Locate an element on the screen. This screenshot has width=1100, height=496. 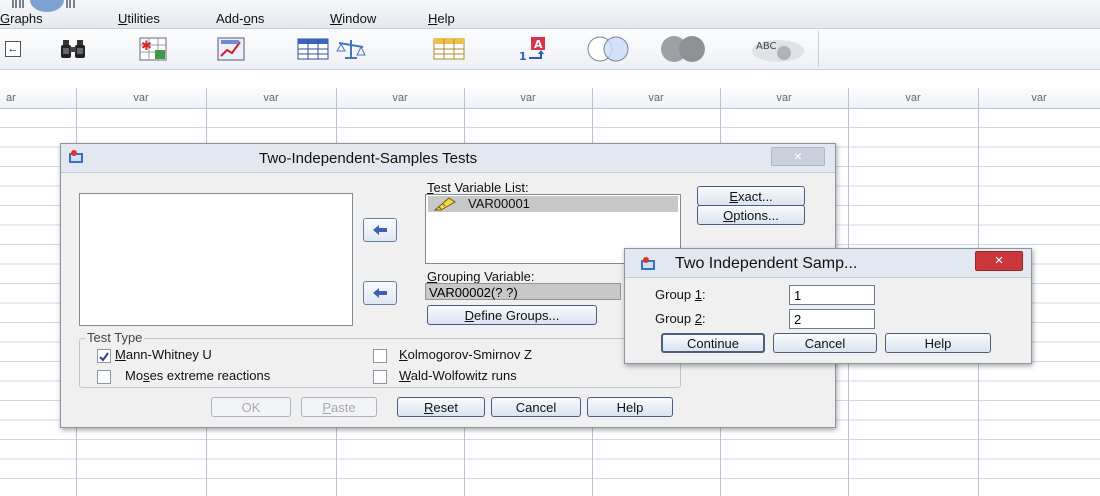
chart-builder-icon is located at coordinates (231, 49).